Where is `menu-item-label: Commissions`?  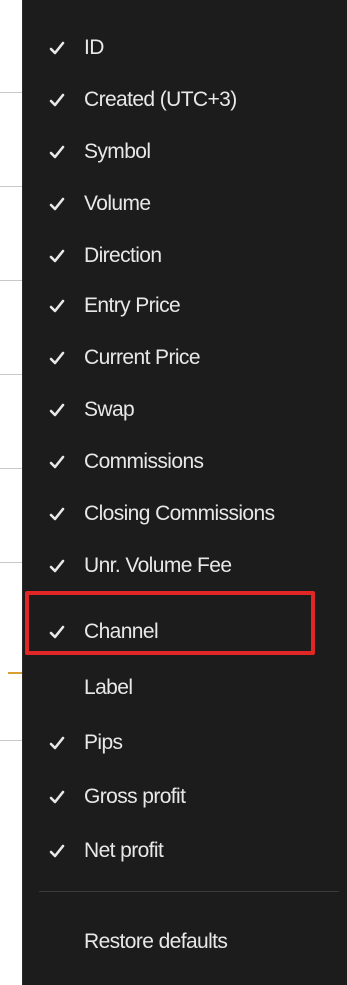
menu-item-label: Commissions is located at coordinates (144, 461).